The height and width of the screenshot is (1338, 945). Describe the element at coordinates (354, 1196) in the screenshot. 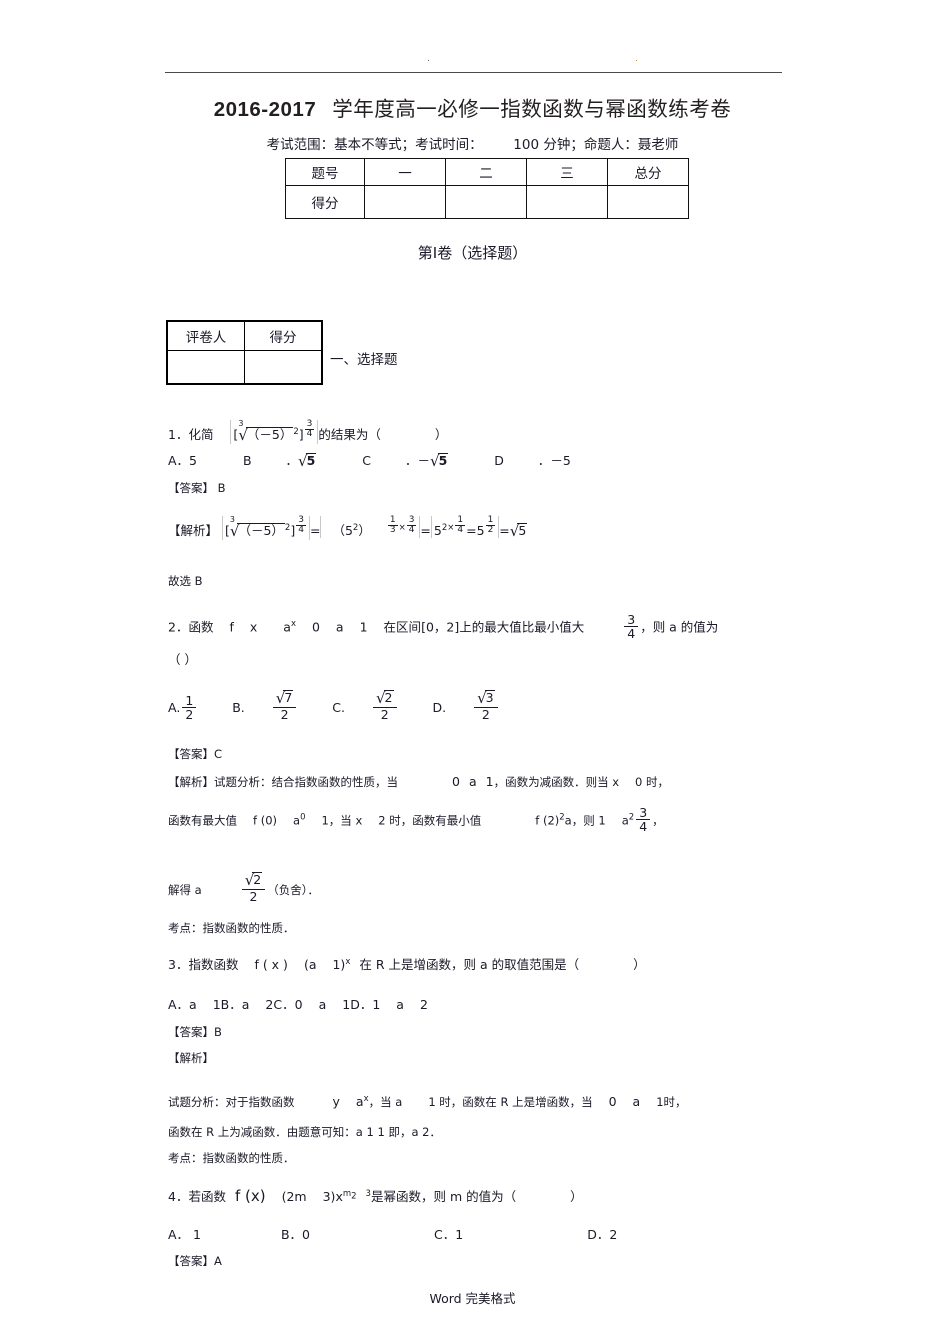

I see `q4-exp-m-sub: 2` at that location.